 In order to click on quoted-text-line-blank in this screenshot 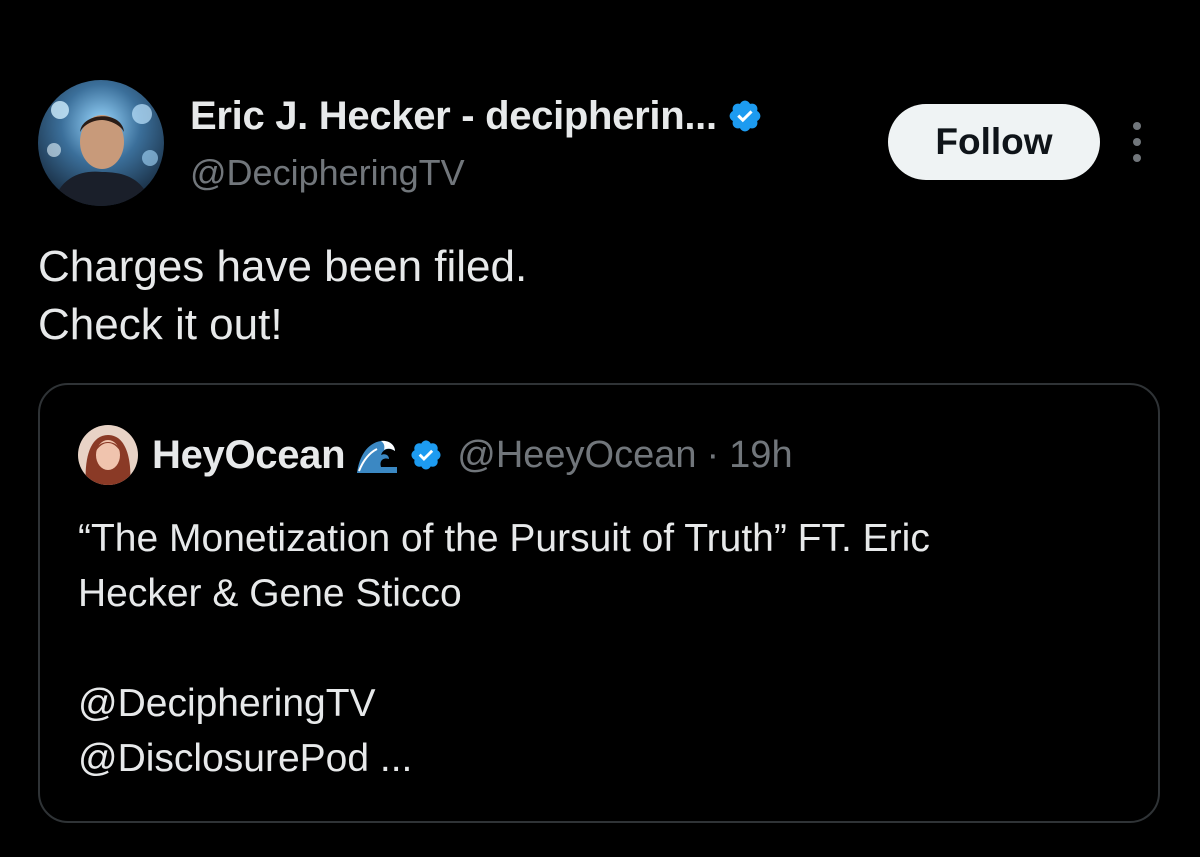, I will do `click(608, 648)`.